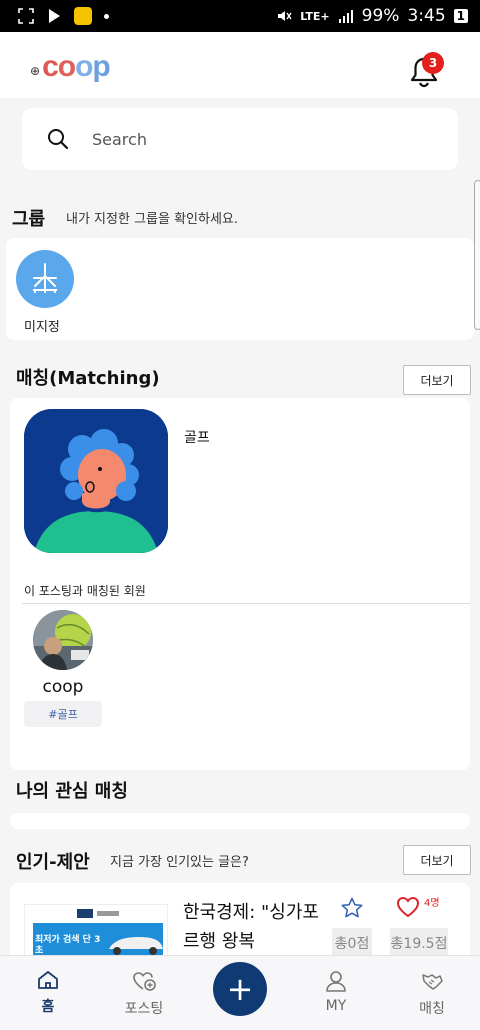 Image resolution: width=480 pixels, height=1030 pixels. What do you see at coordinates (246, 603) in the screenshot?
I see `divider` at bounding box center [246, 603].